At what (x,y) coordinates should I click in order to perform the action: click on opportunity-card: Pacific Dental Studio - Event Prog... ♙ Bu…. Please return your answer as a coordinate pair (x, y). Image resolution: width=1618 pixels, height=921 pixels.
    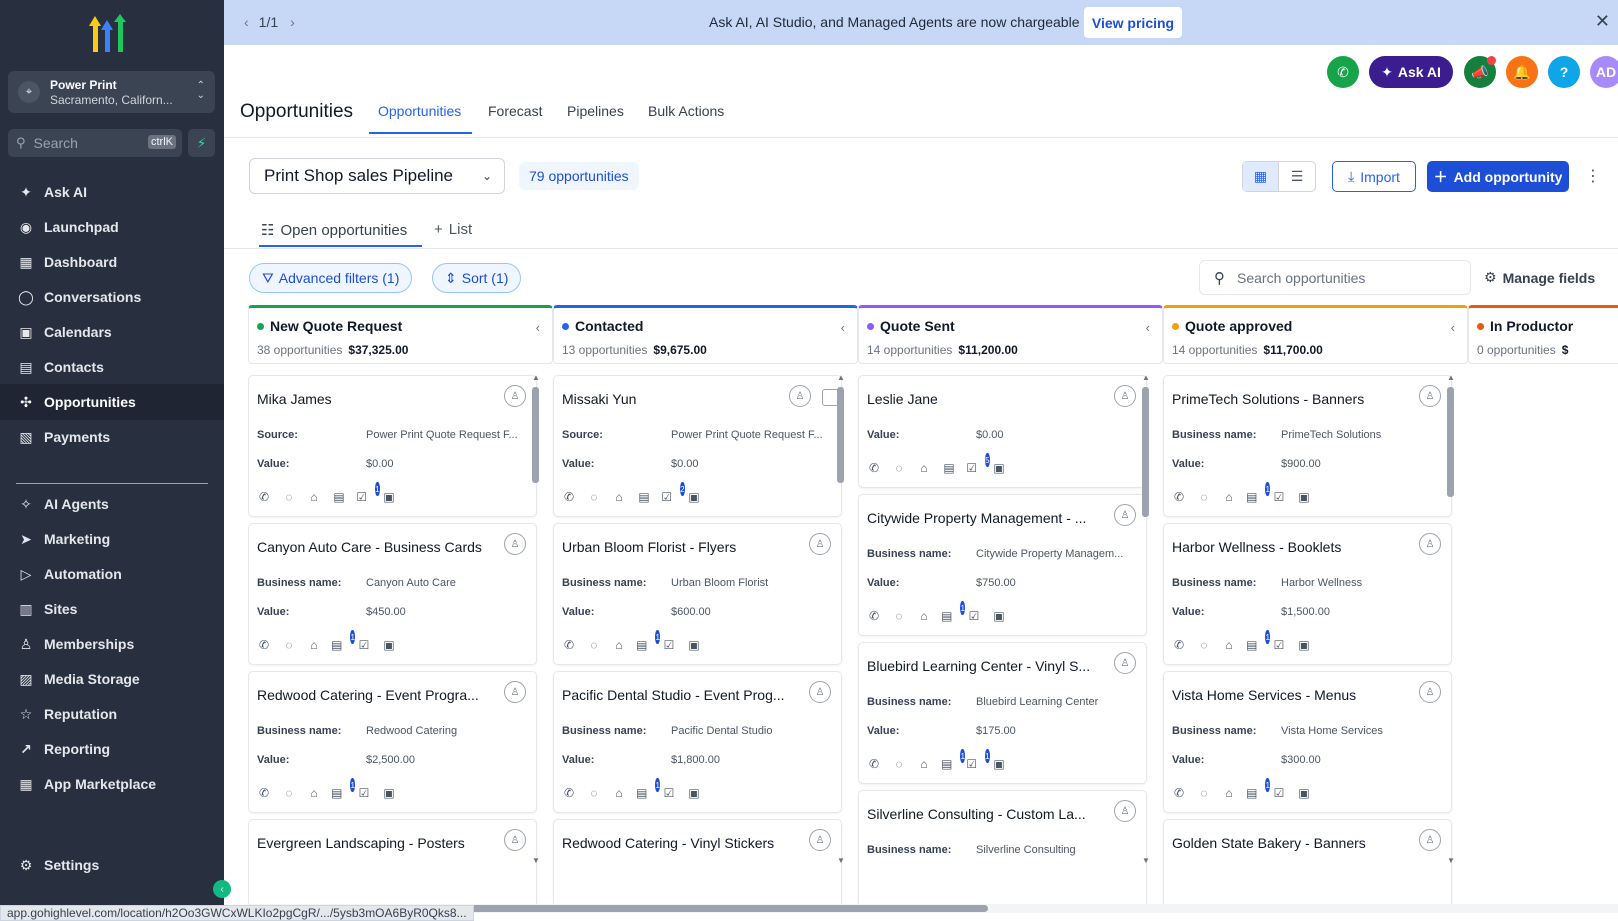
    Looking at the image, I should click on (697, 742).